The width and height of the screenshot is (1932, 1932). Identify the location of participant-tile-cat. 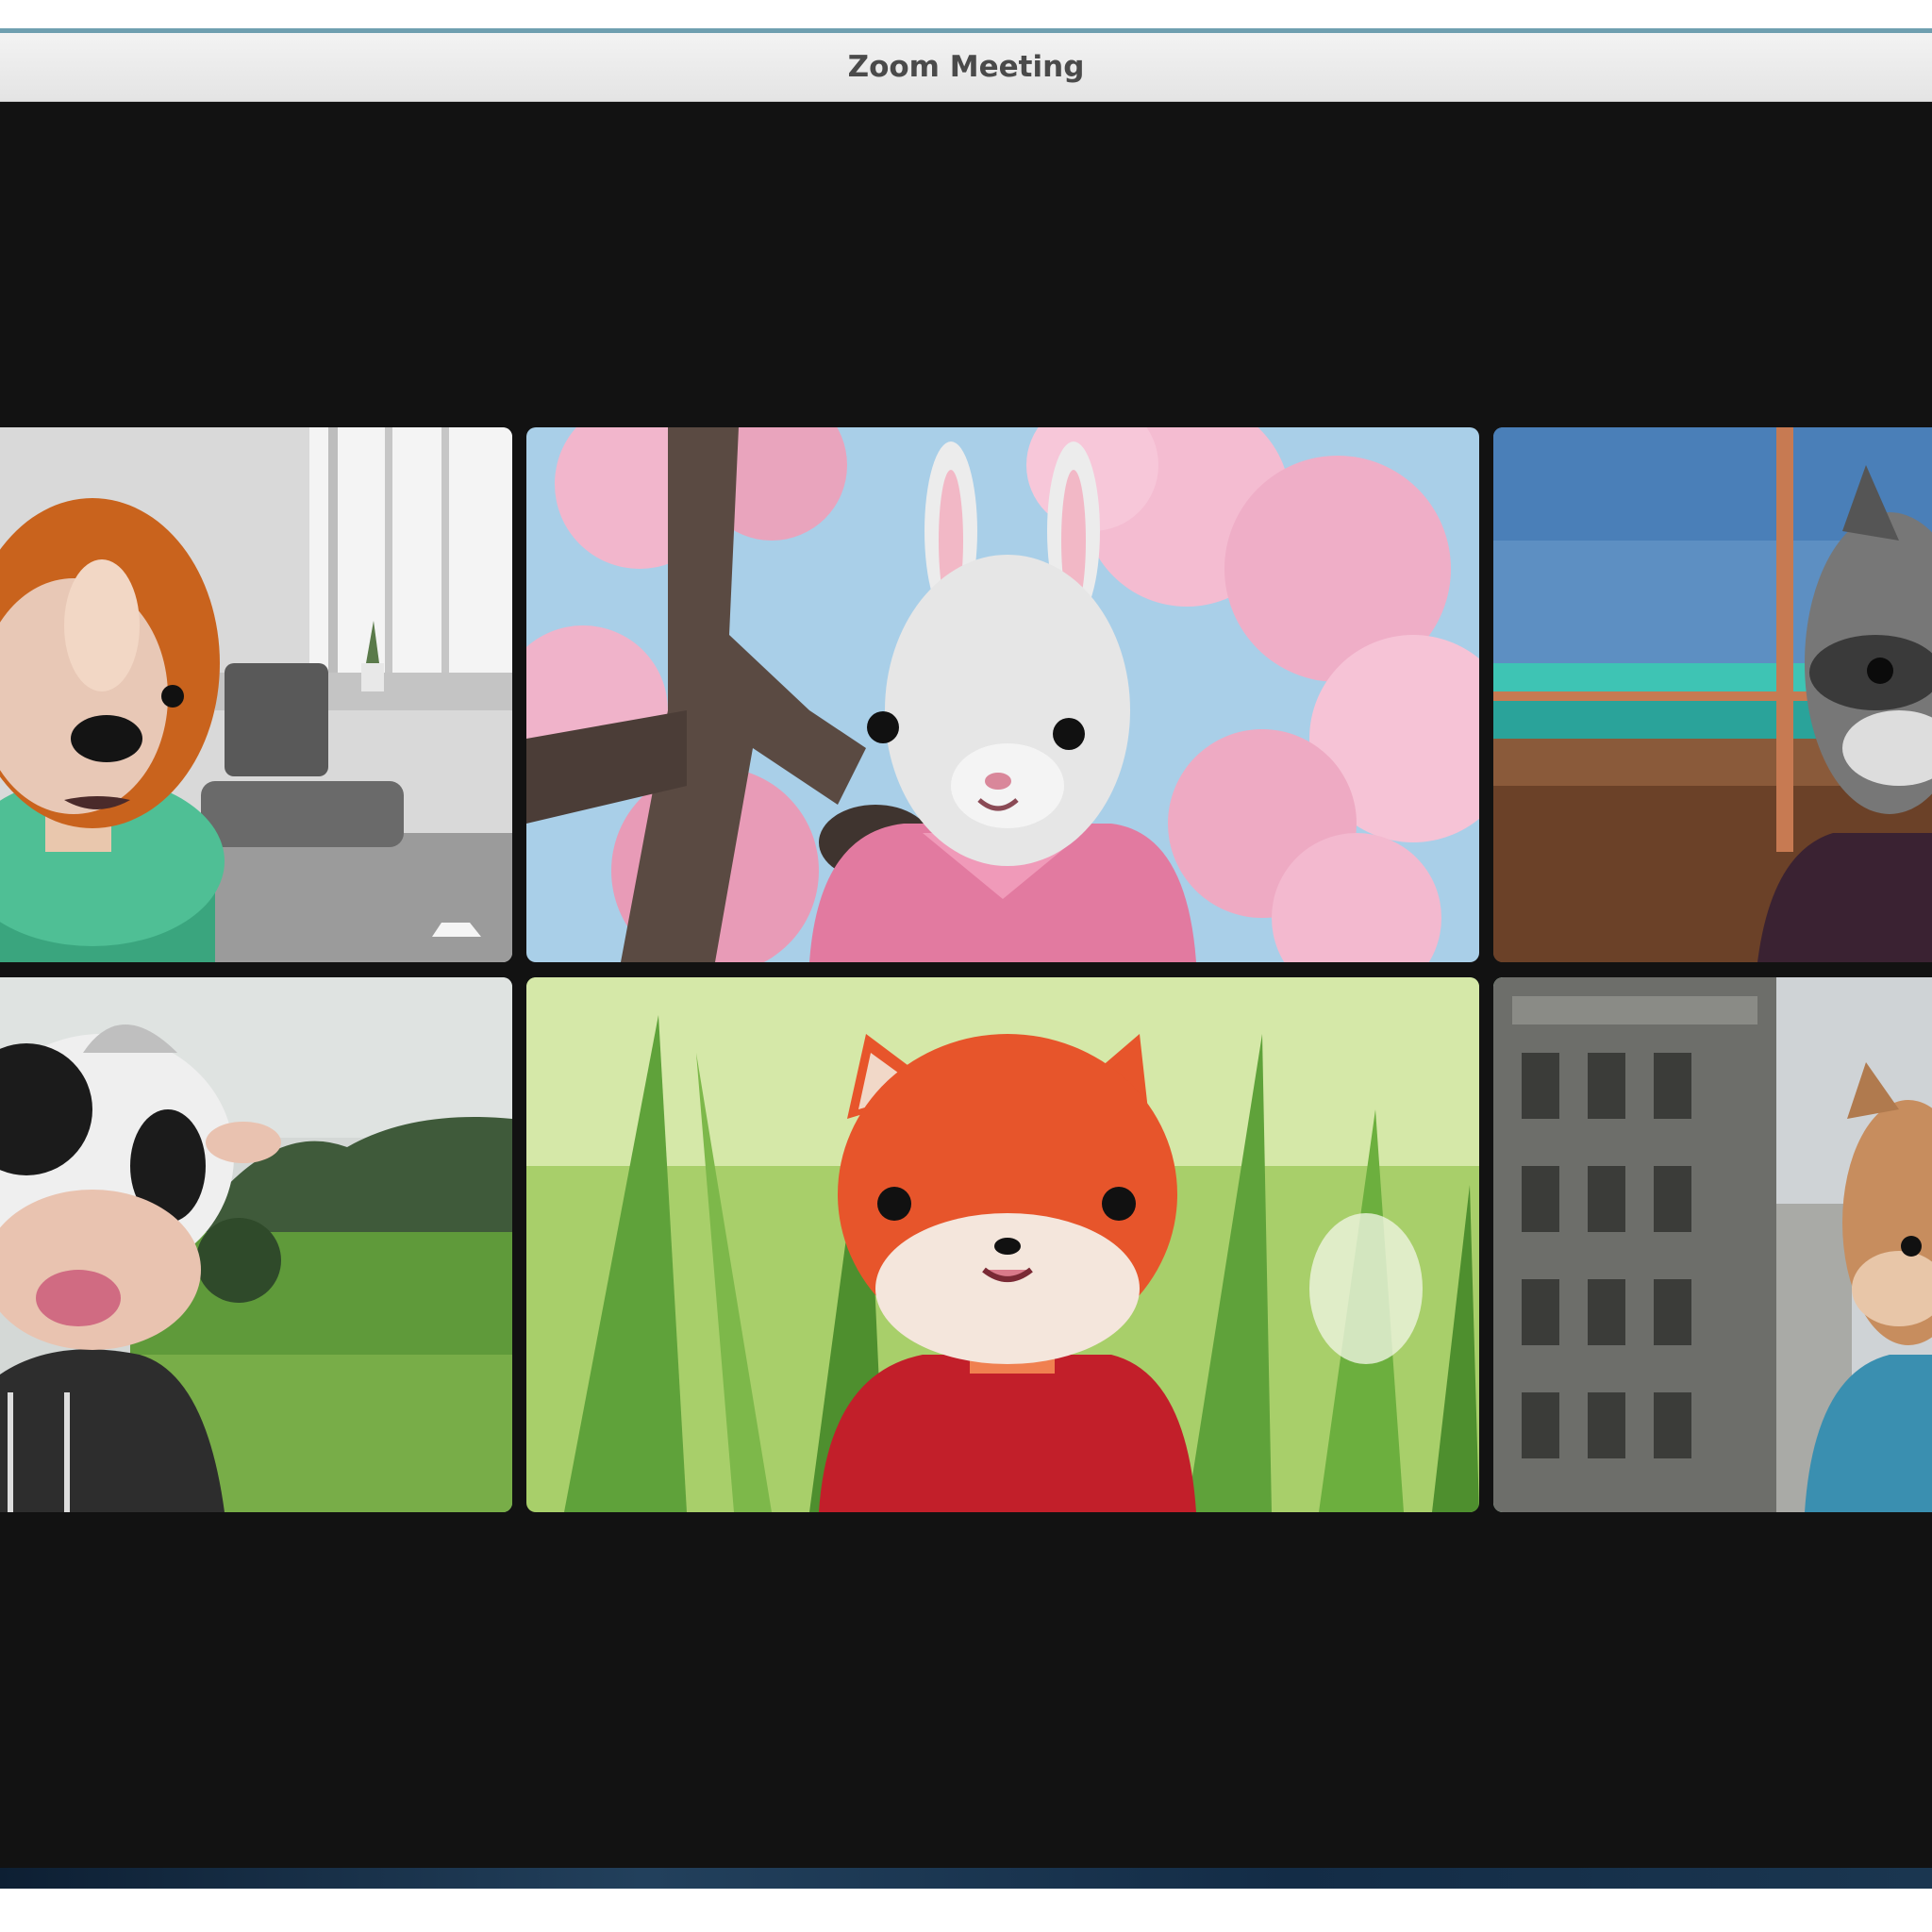
(1713, 1245).